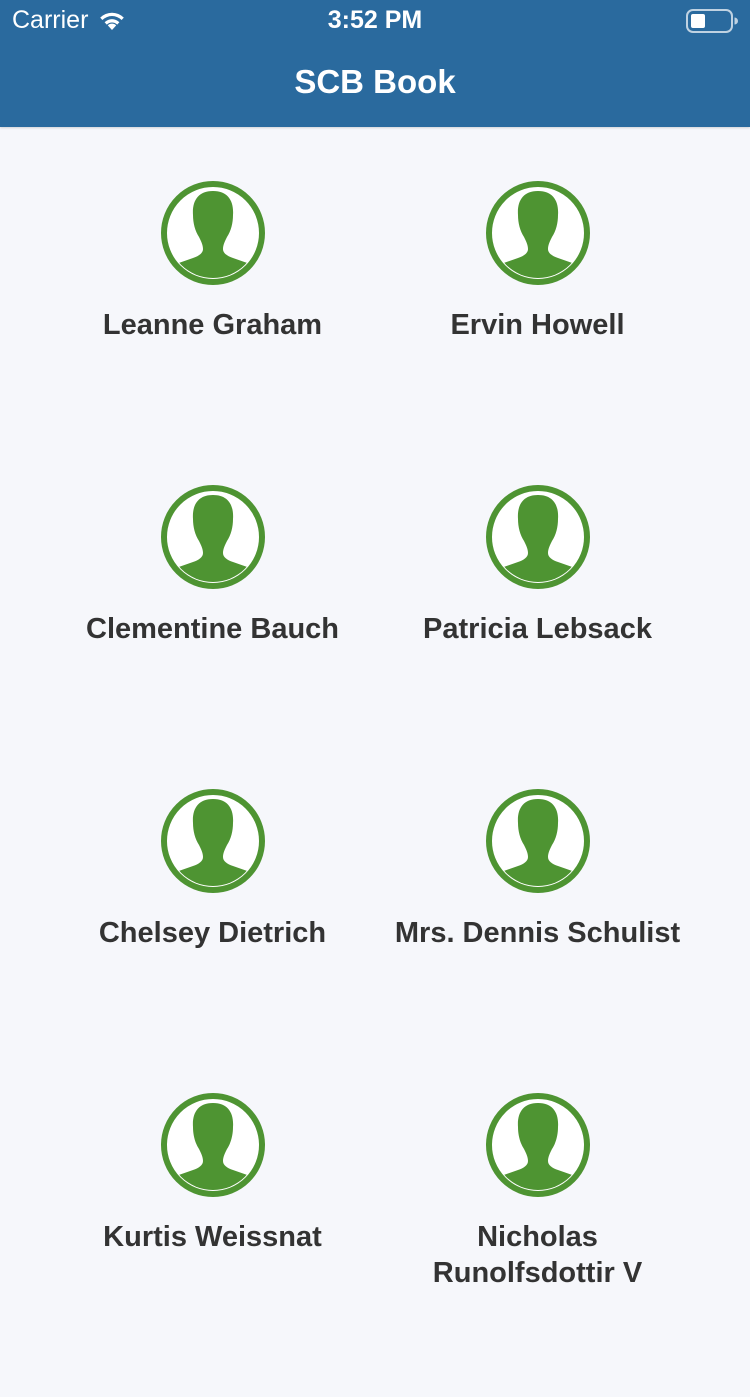  What do you see at coordinates (537, 325) in the screenshot?
I see `contact-name: Ervin Howell` at bounding box center [537, 325].